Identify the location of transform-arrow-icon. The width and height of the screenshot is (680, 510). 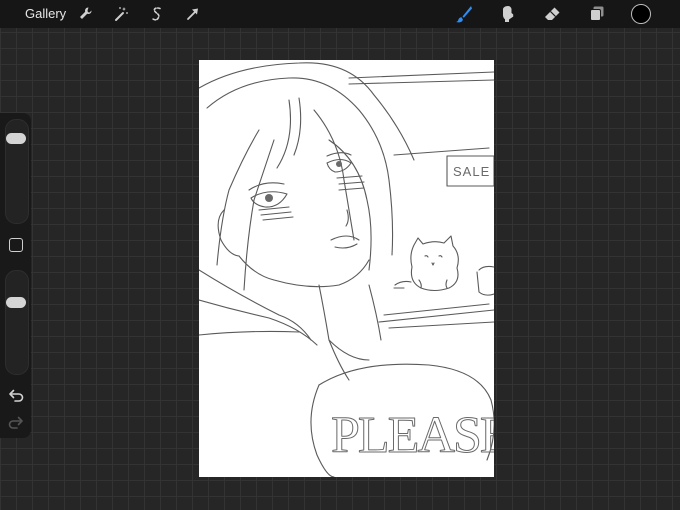
(193, 14).